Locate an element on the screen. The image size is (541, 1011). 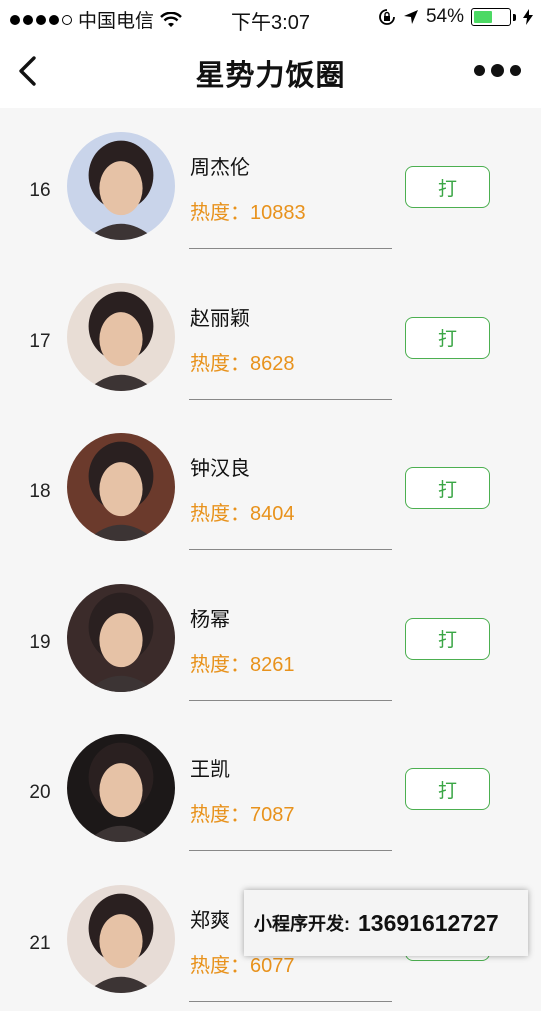
page-title: 星势力饭圈 is located at coordinates (270, 73).